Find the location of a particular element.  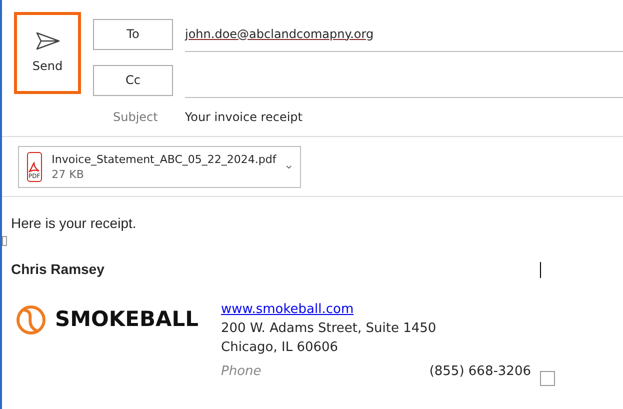

address-line: Chicago, IL 60606 is located at coordinates (280, 348).